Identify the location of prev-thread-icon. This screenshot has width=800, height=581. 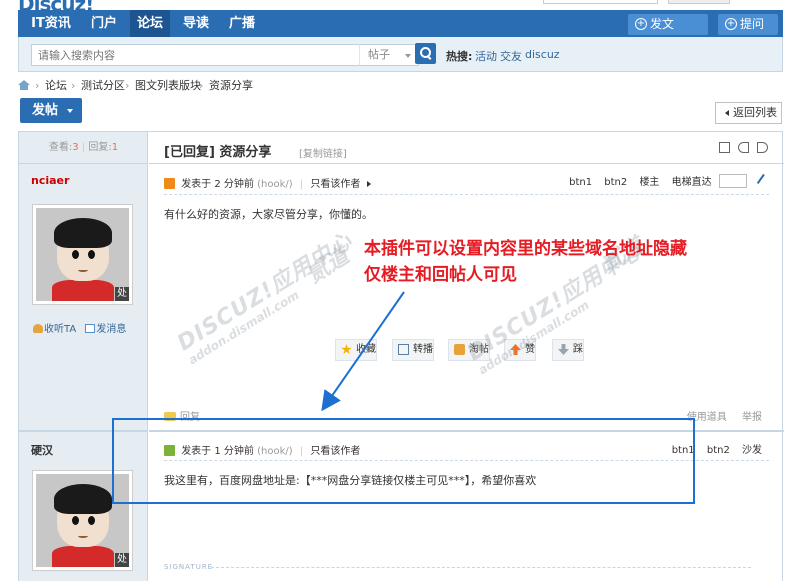
(744, 147).